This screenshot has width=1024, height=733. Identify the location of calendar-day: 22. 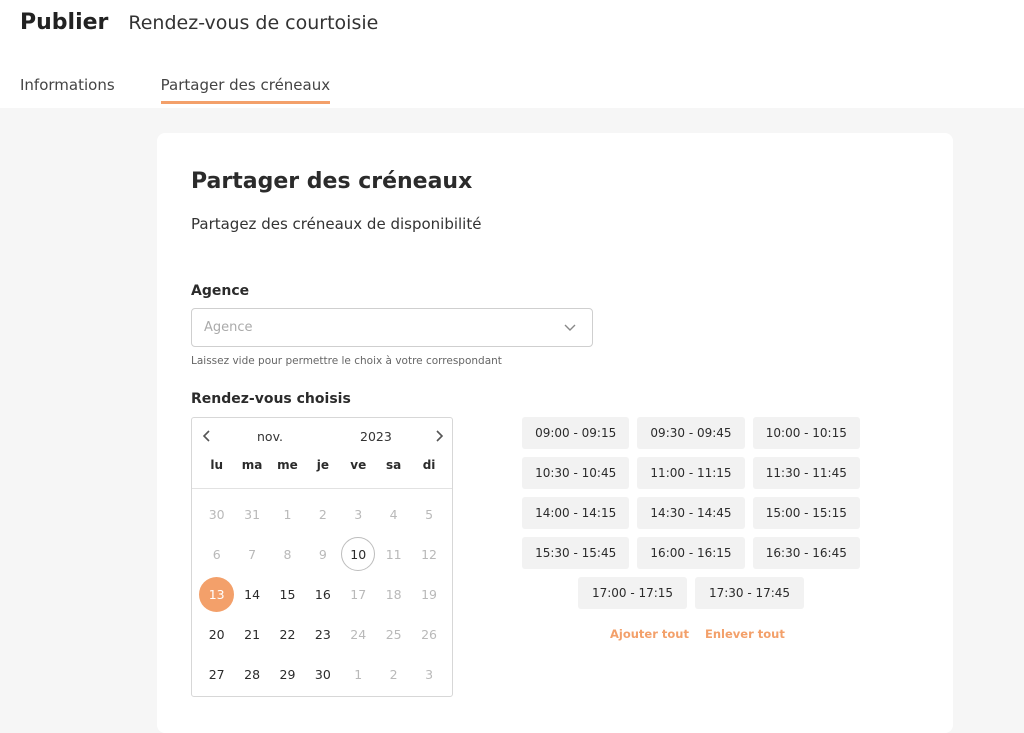
(287, 635).